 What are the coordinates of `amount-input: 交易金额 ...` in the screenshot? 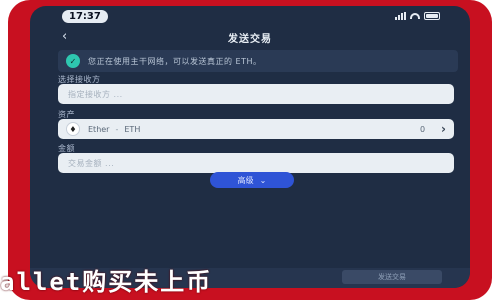 It's located at (256, 163).